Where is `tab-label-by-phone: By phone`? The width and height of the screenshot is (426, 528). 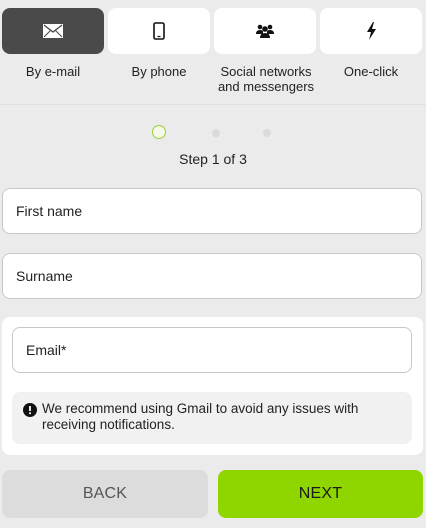 tab-label-by-phone: By phone is located at coordinates (159, 71).